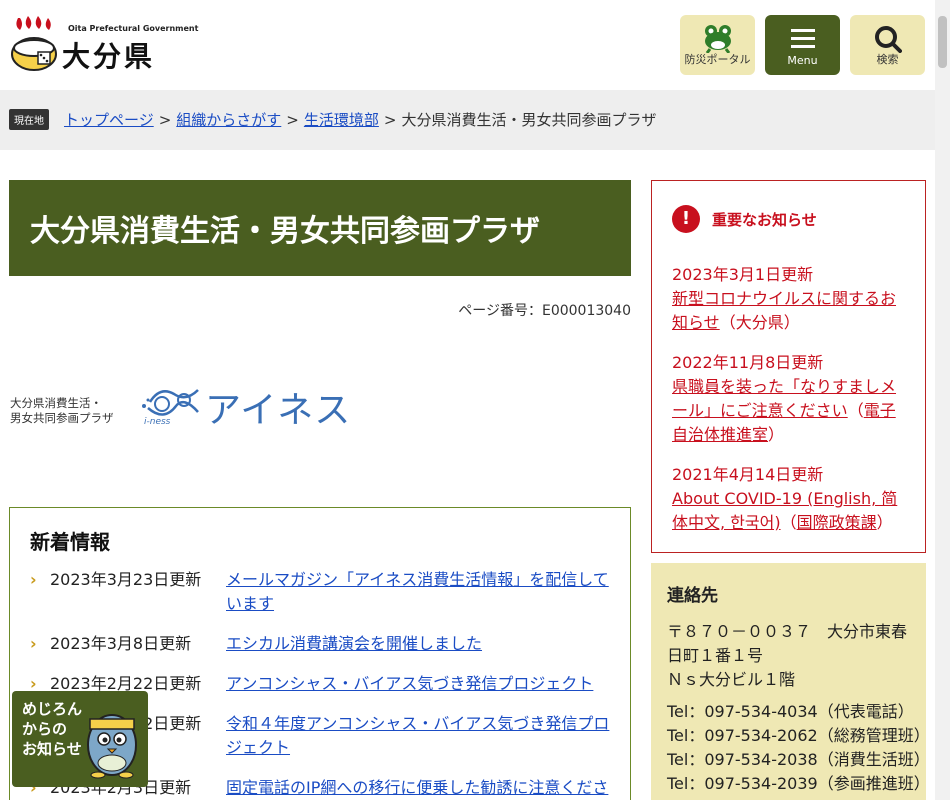 The height and width of the screenshot is (800, 950). What do you see at coordinates (45, 729) in the screenshot?
I see `mejiron-text-line: からの` at bounding box center [45, 729].